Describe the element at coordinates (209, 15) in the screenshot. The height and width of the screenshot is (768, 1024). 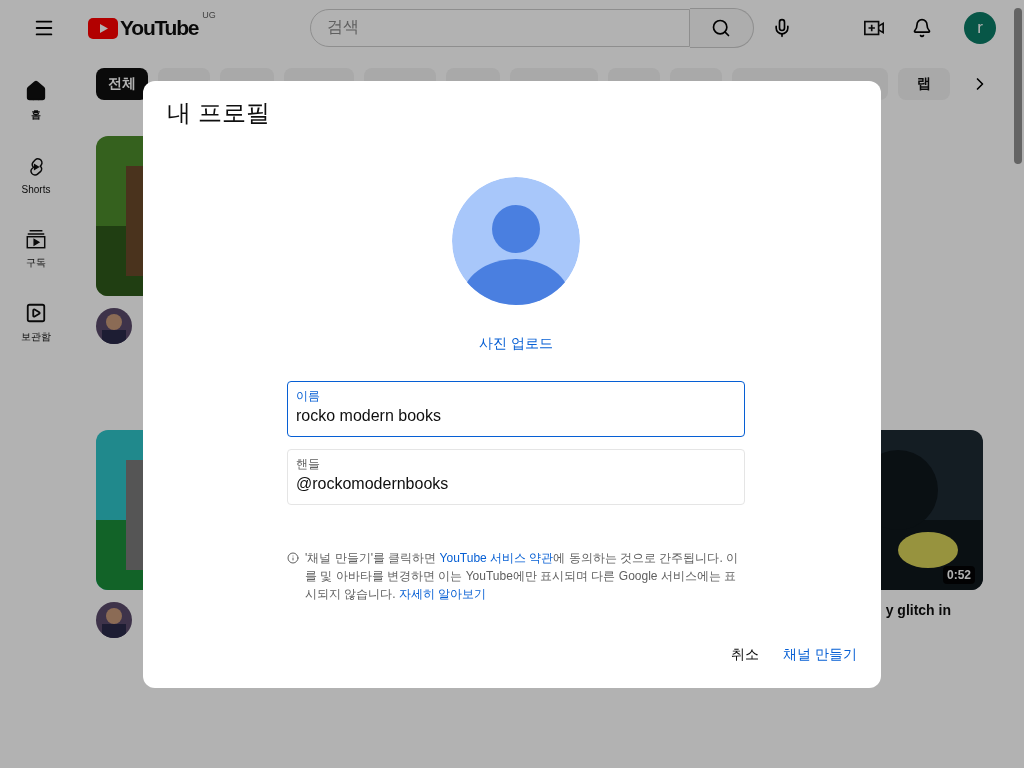
I see `region-code: UG` at that location.